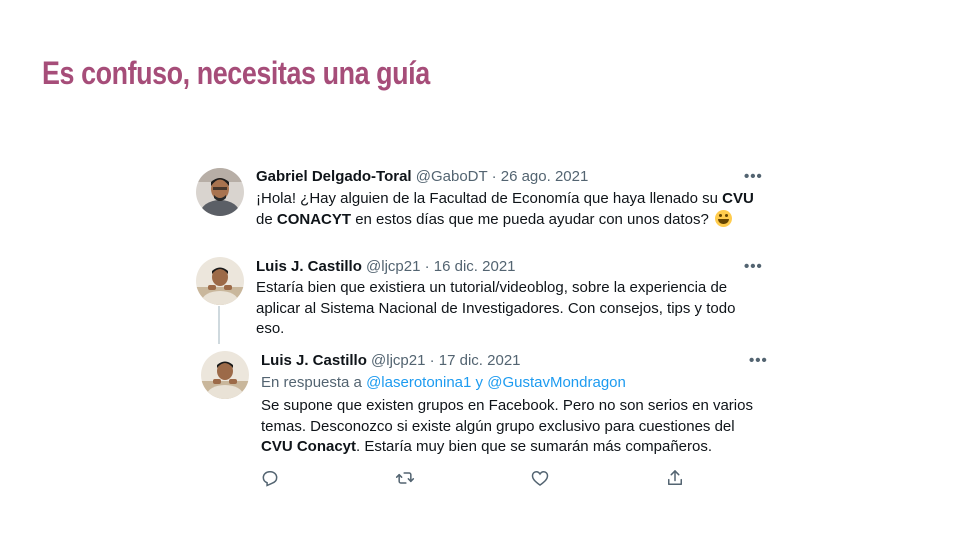 This screenshot has height=540, width=960. What do you see at coordinates (723, 218) in the screenshot?
I see `grinning-face-emoji-icon` at bounding box center [723, 218].